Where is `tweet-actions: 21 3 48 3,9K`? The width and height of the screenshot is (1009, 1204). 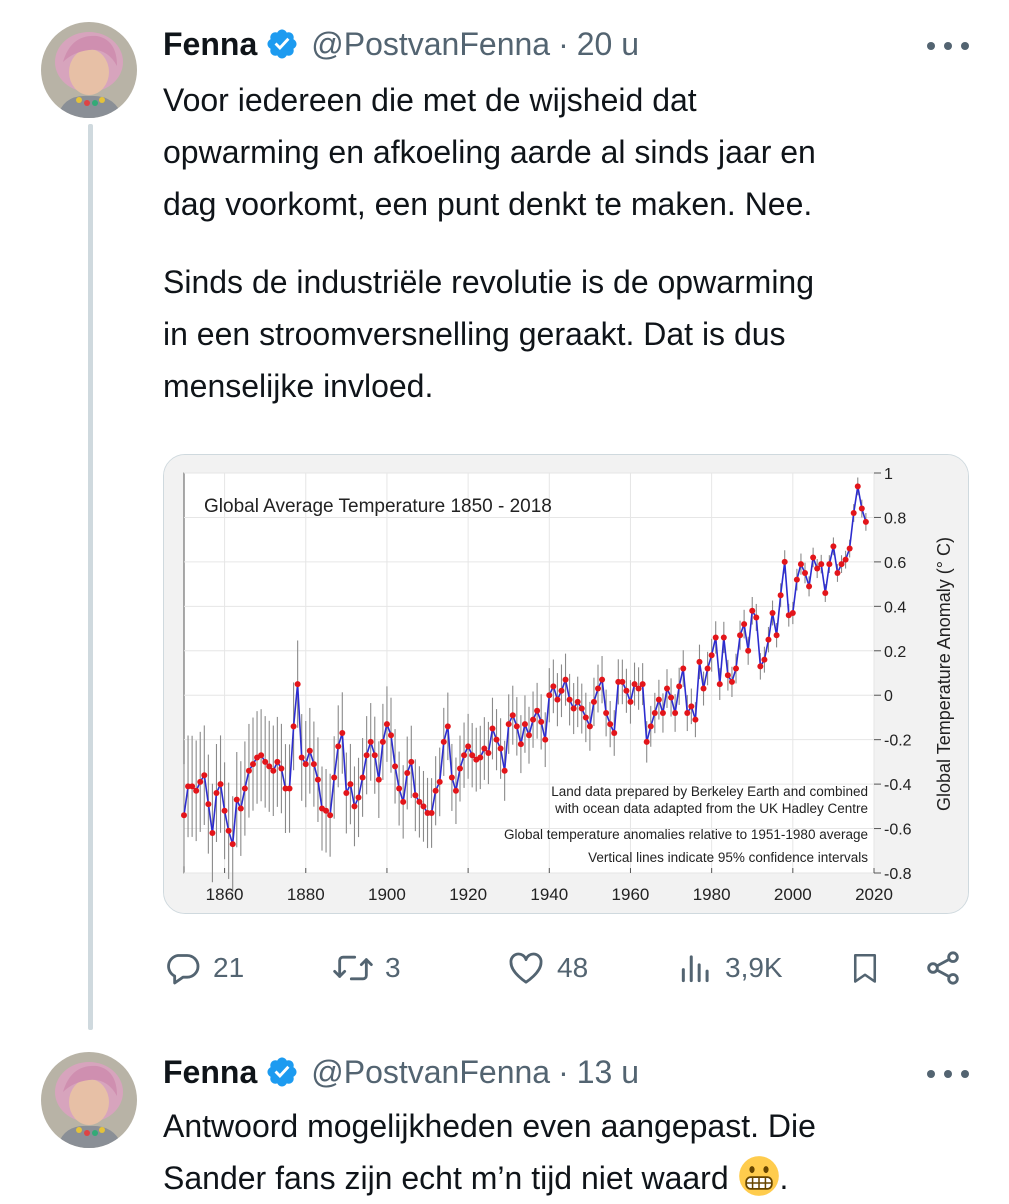 tweet-actions: 21 3 48 3,9K is located at coordinates (568, 968).